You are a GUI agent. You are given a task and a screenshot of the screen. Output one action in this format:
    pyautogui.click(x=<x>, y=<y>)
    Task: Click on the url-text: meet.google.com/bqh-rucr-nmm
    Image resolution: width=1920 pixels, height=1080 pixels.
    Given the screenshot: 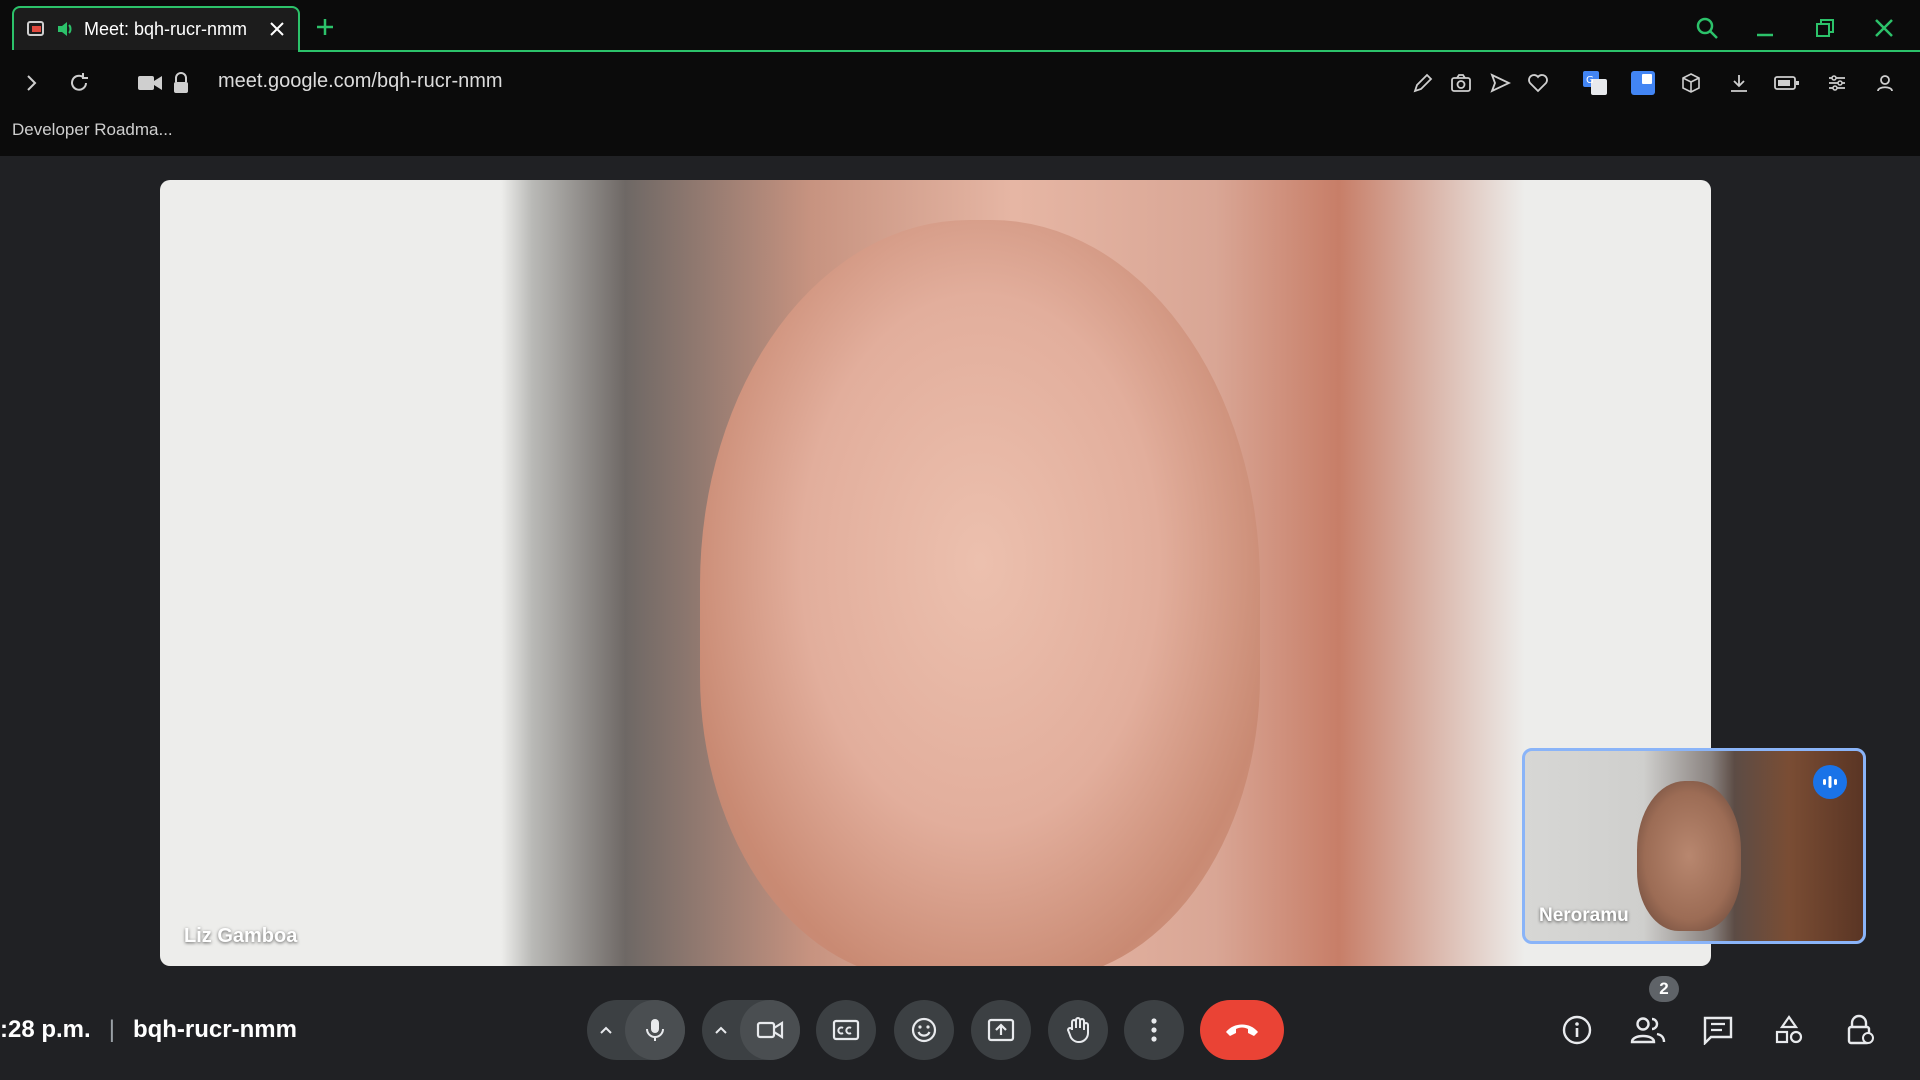 What is the action you would take?
    pyautogui.click(x=360, y=81)
    